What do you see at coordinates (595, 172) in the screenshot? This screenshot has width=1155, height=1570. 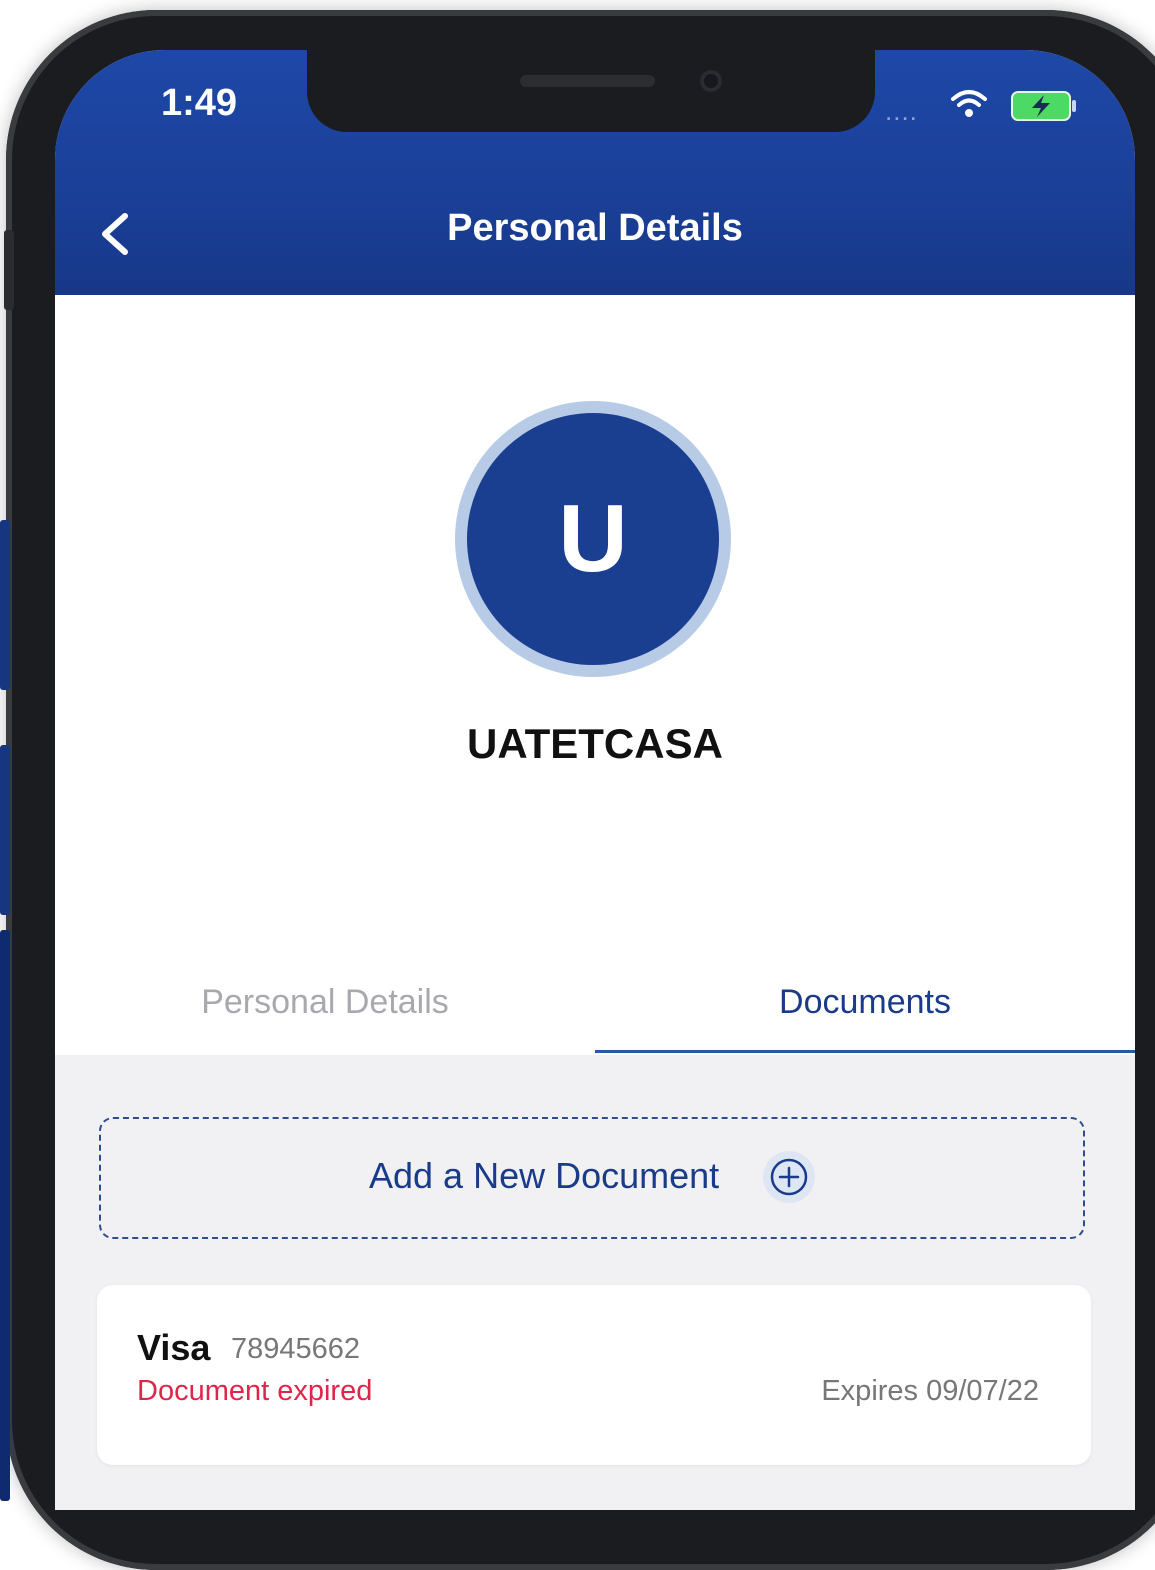 I see `app-header: 1:49 .... Personal Details` at bounding box center [595, 172].